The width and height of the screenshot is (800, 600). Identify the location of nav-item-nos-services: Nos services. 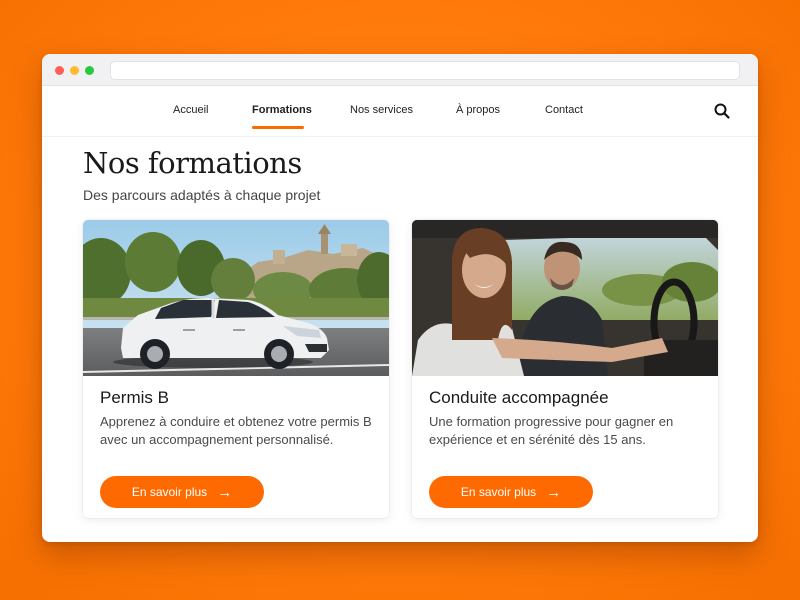
(381, 110).